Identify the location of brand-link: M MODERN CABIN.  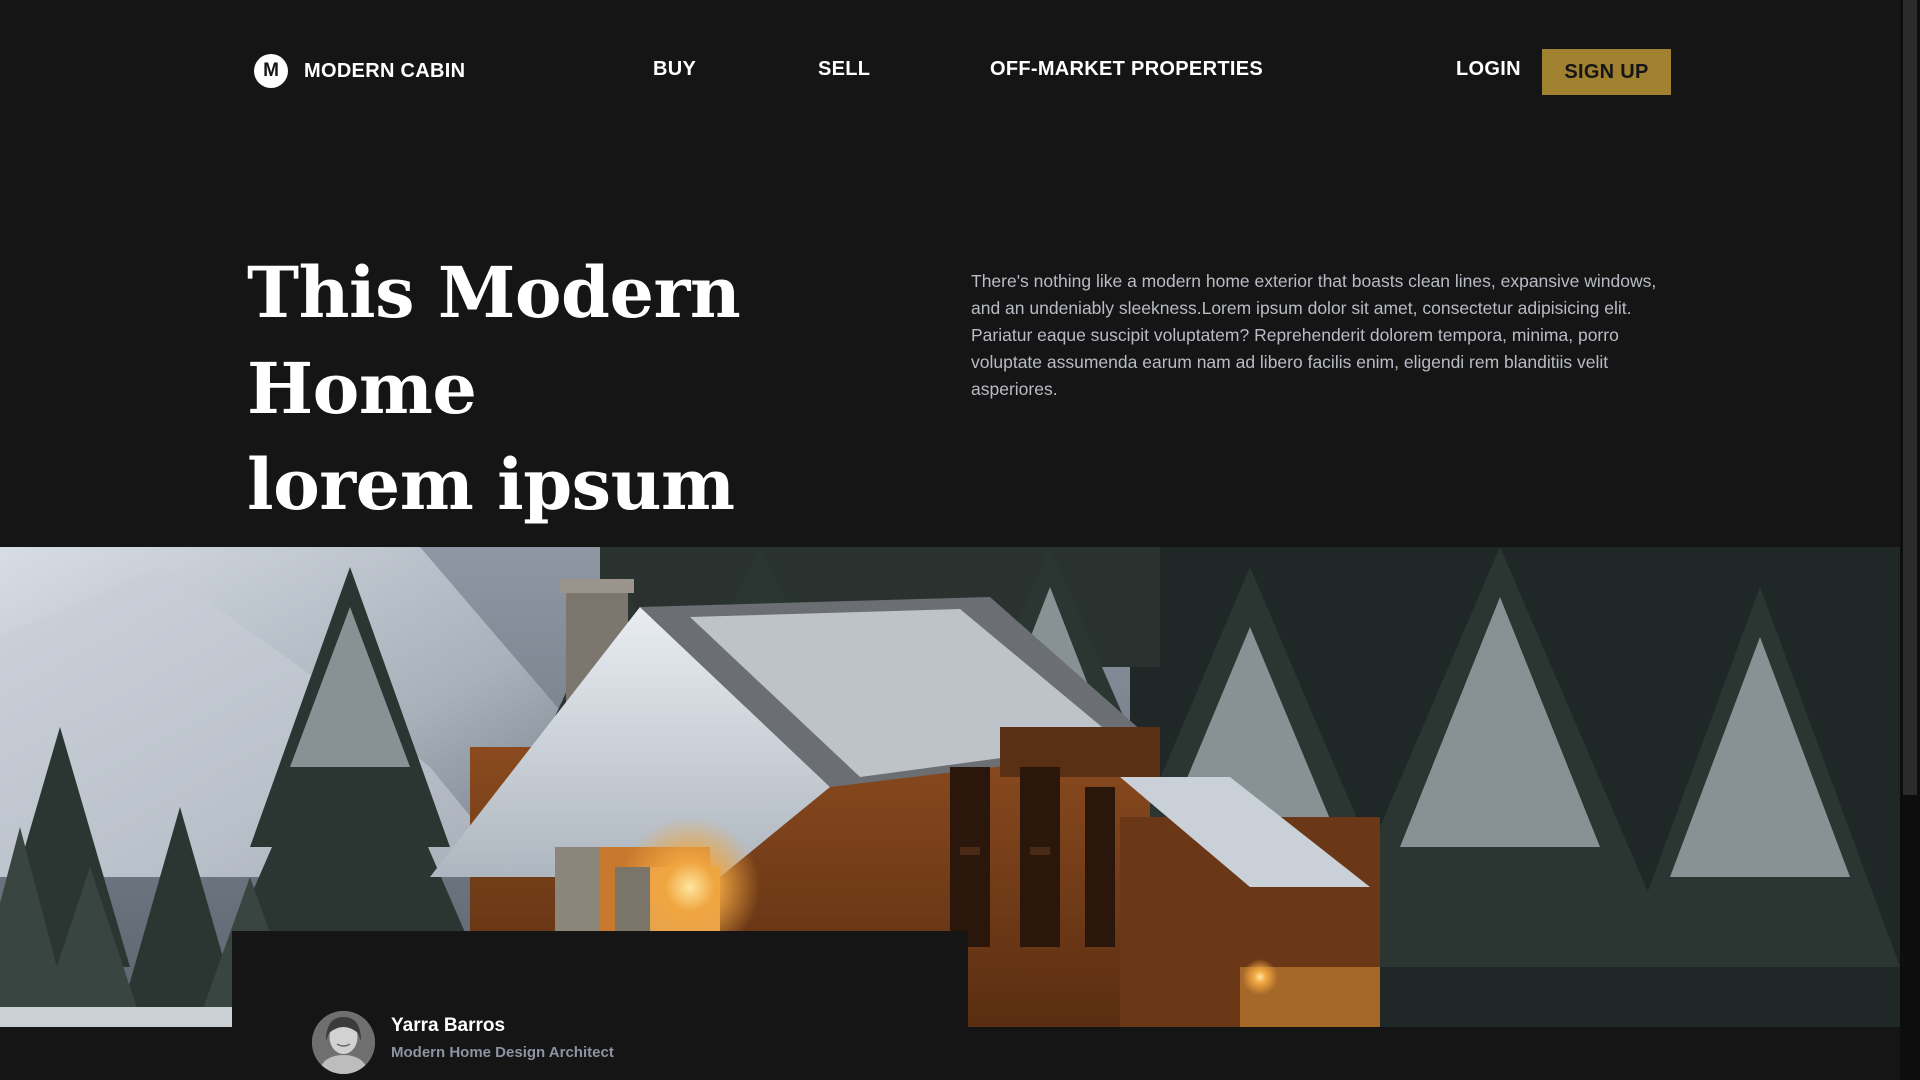
(359, 71).